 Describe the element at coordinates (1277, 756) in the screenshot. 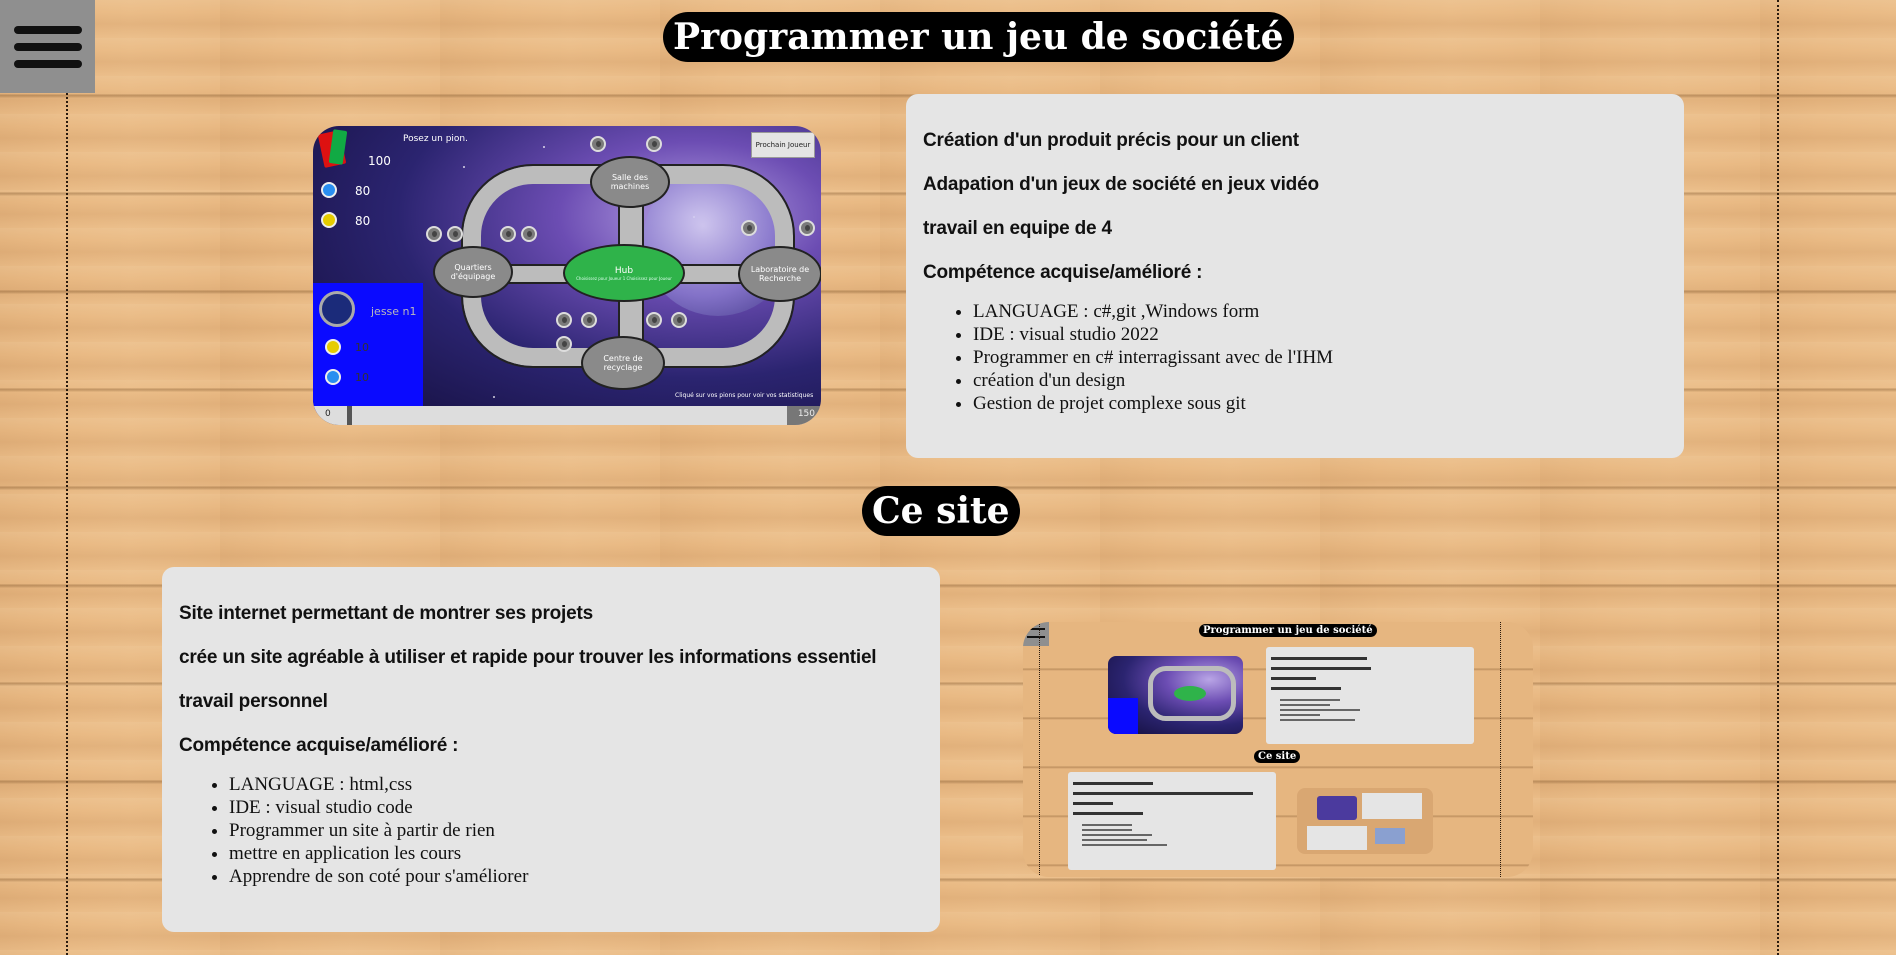

I see `mini-title-ce-site: Ce site` at that location.